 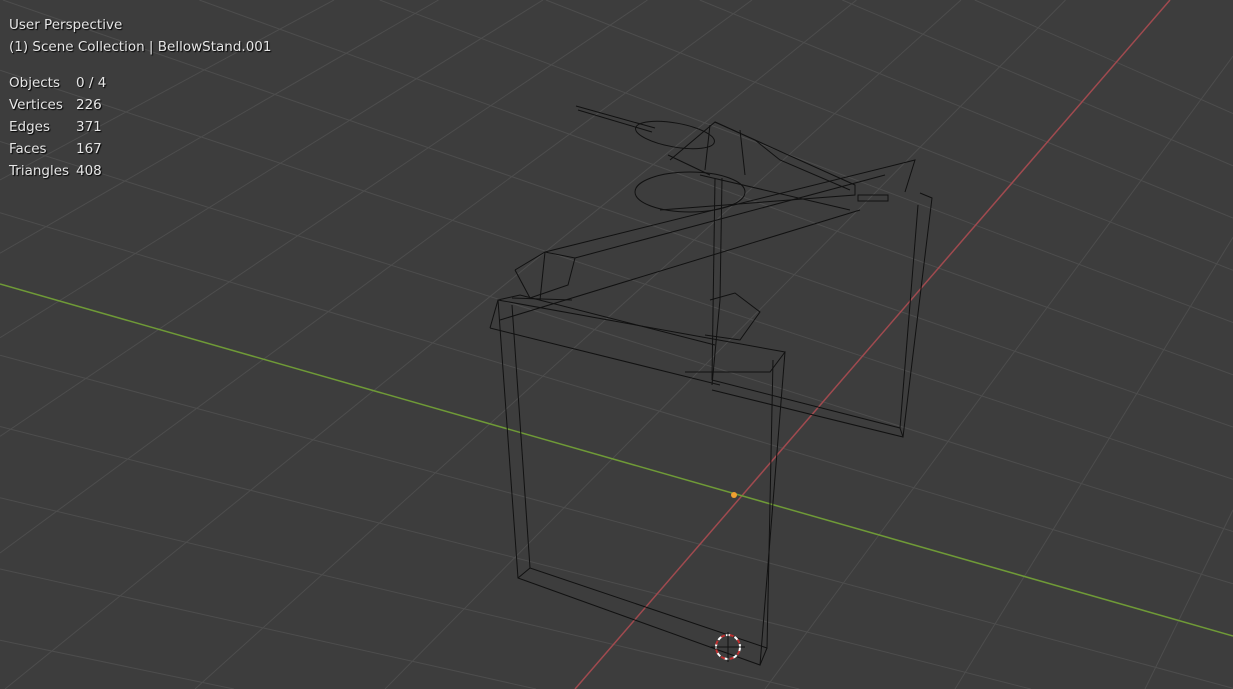 What do you see at coordinates (55, 127) in the screenshot?
I see `stat-row: Edges 371` at bounding box center [55, 127].